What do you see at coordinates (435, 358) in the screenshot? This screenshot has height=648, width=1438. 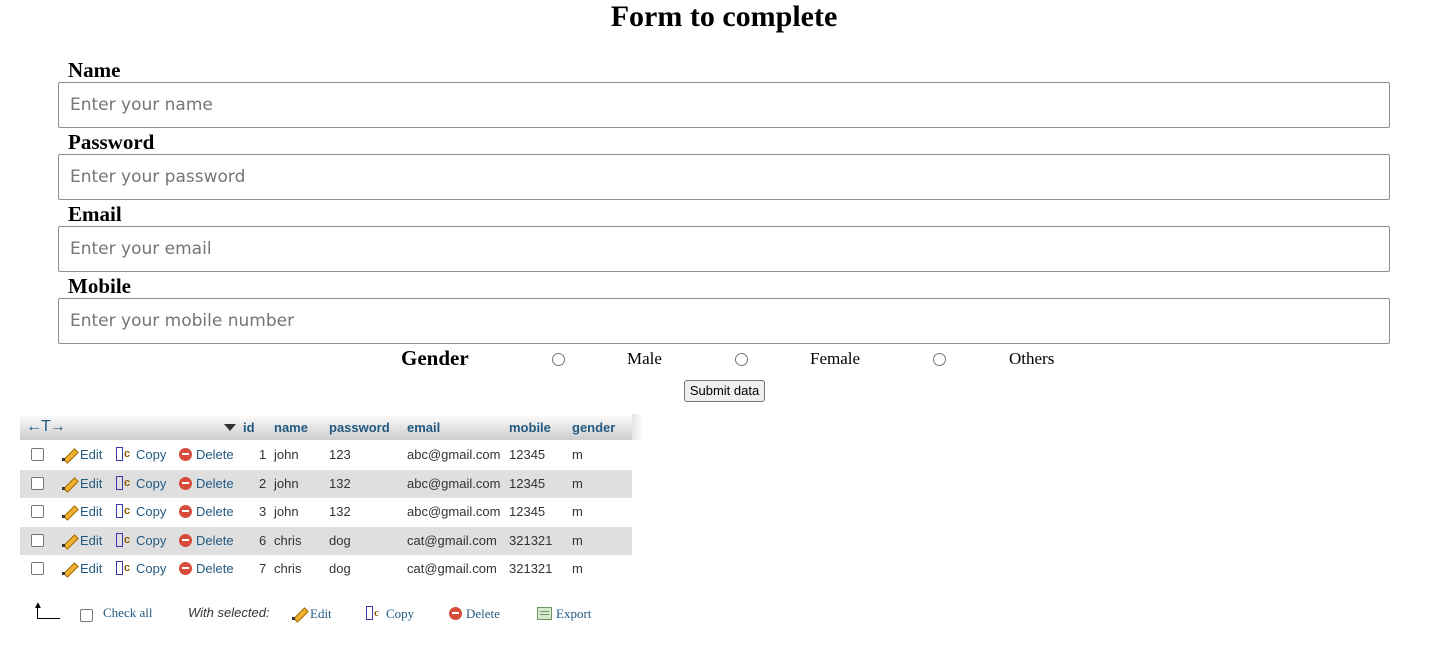 I see `gender-label: Gender` at bounding box center [435, 358].